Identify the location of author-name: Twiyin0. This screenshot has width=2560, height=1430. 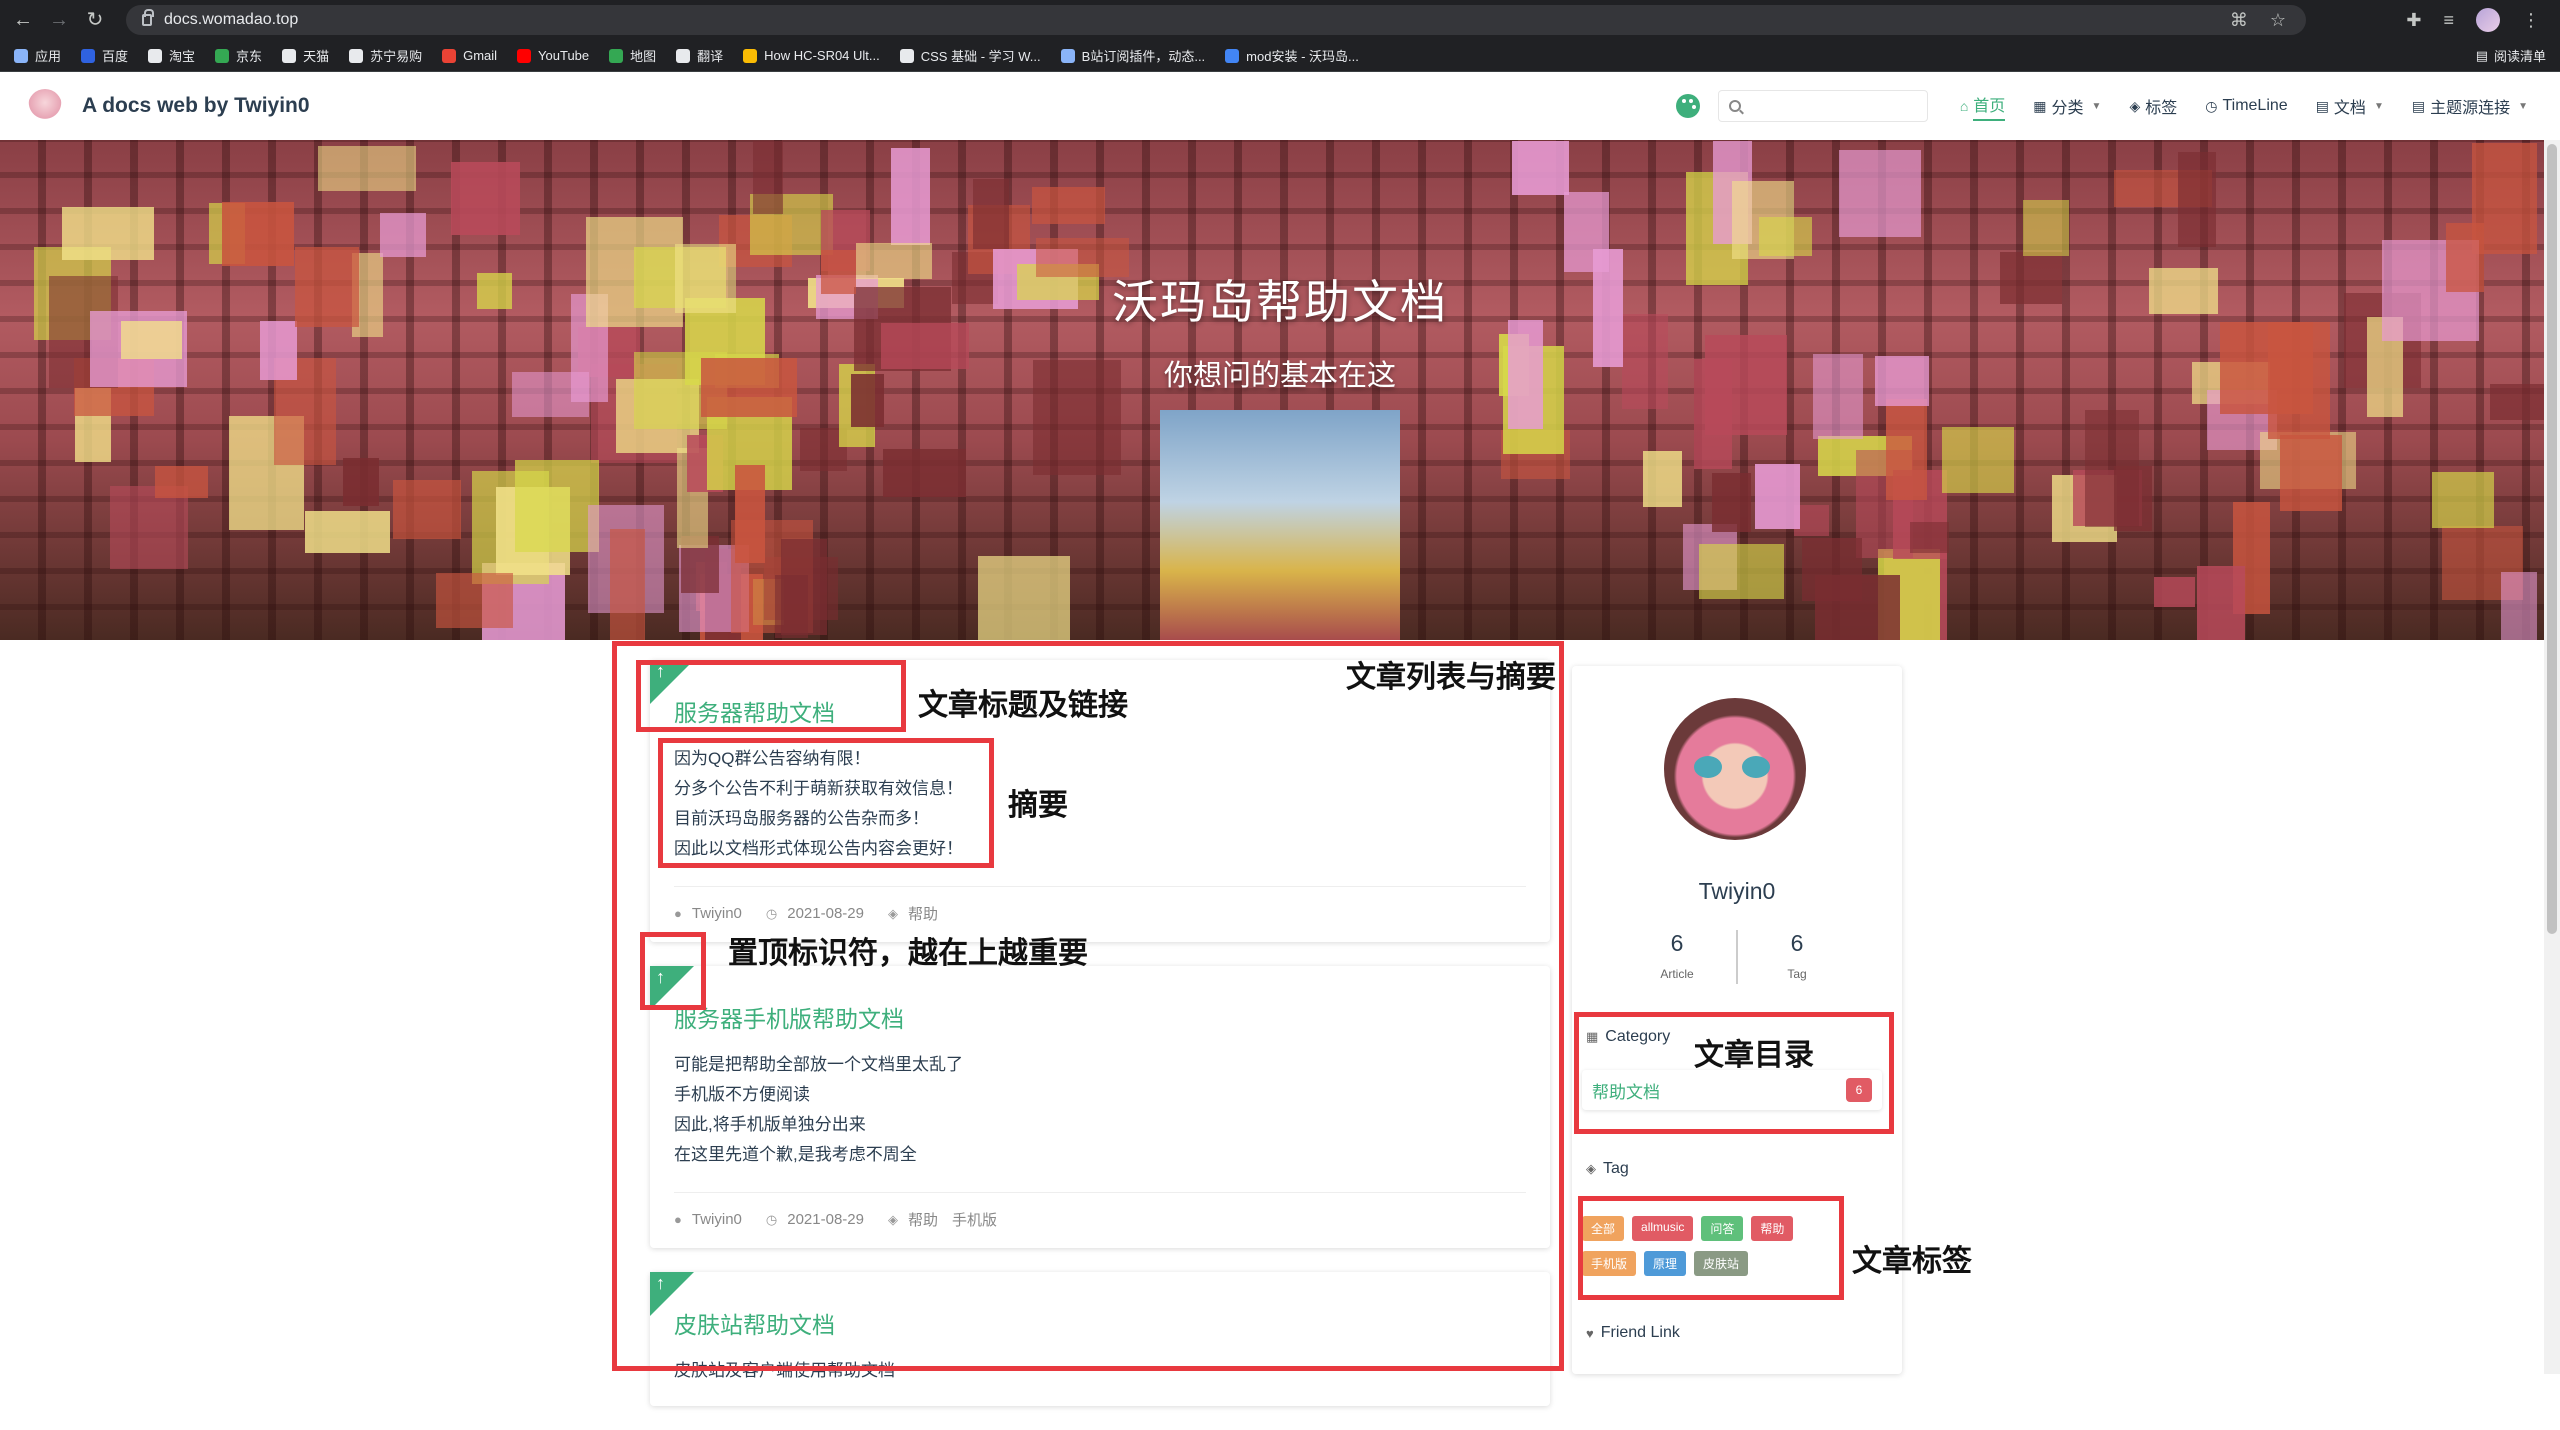
(1737, 891).